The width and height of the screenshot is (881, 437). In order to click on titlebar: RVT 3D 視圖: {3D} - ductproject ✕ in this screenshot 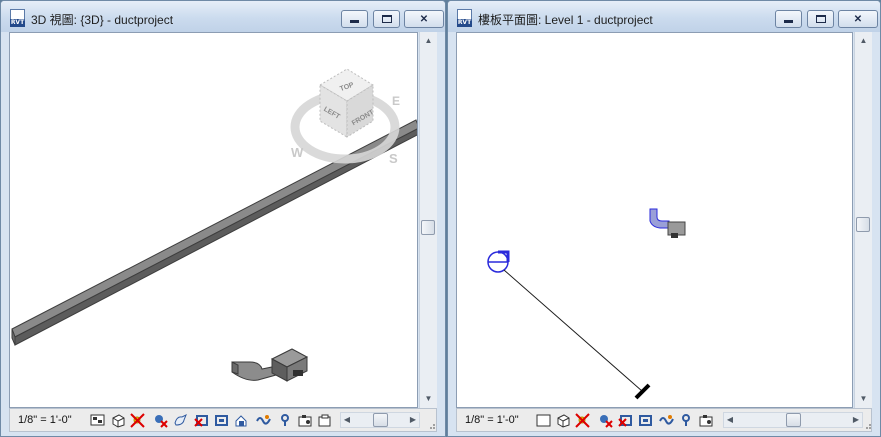, I will do `click(223, 16)`.